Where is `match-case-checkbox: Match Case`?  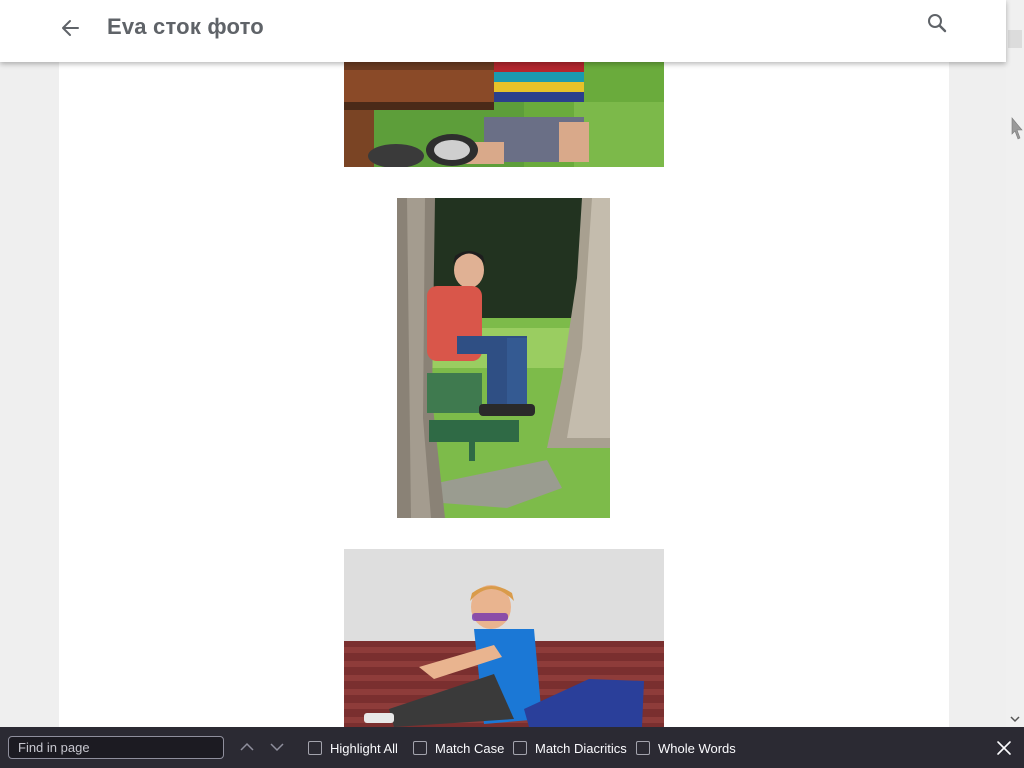
match-case-checkbox: Match Case is located at coordinates (458, 748).